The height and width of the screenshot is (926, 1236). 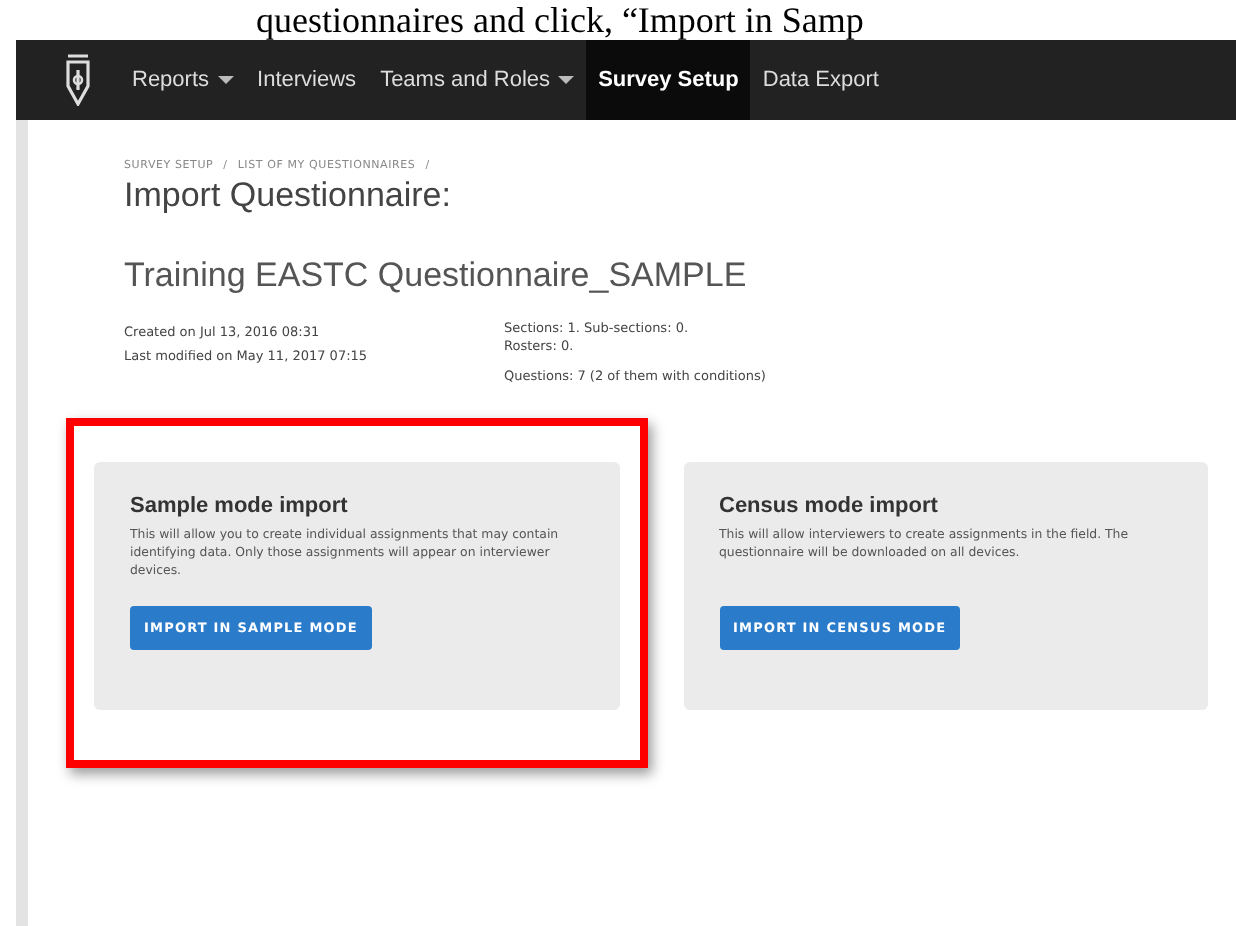 What do you see at coordinates (477, 80) in the screenshot?
I see `nav-item: Teams and Roles` at bounding box center [477, 80].